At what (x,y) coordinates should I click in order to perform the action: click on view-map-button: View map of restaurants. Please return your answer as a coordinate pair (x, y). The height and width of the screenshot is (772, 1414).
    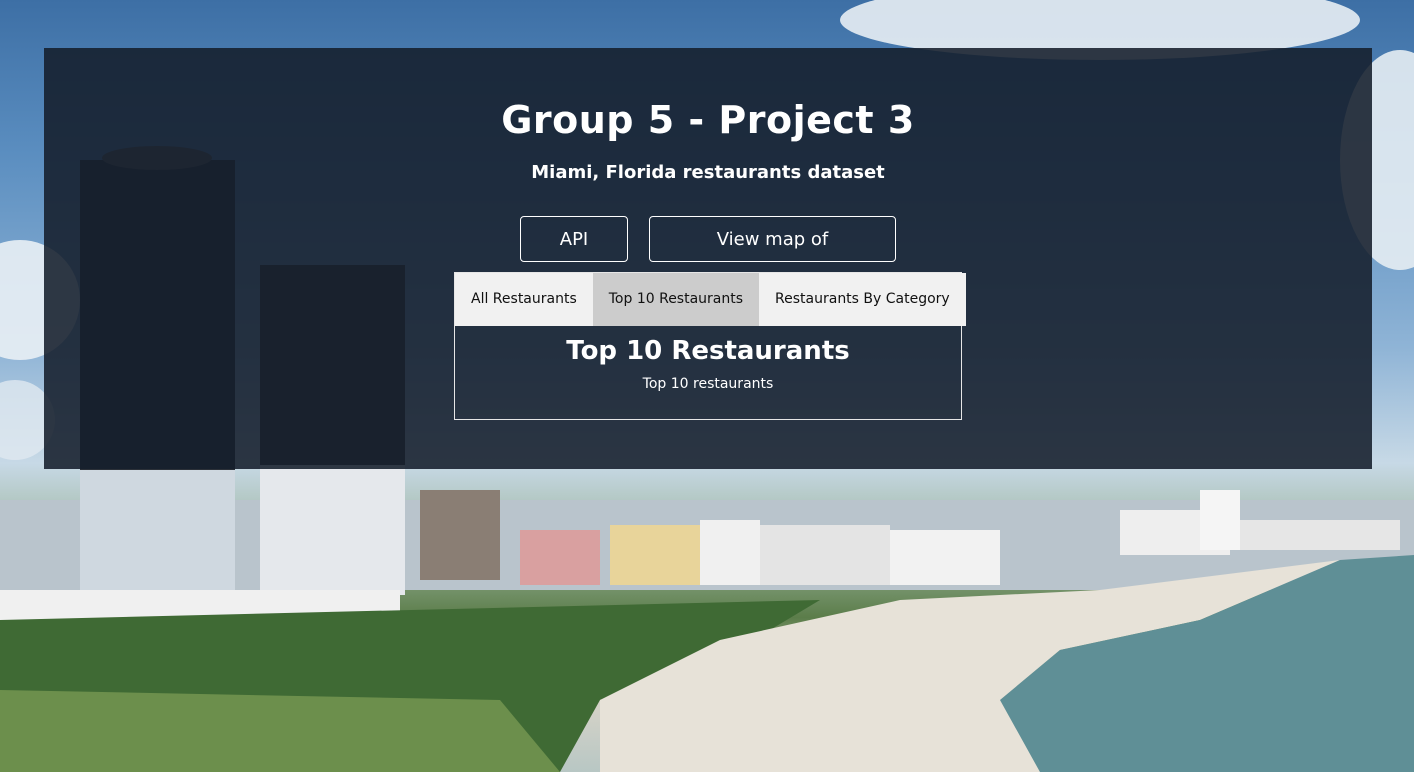
    Looking at the image, I should click on (772, 256).